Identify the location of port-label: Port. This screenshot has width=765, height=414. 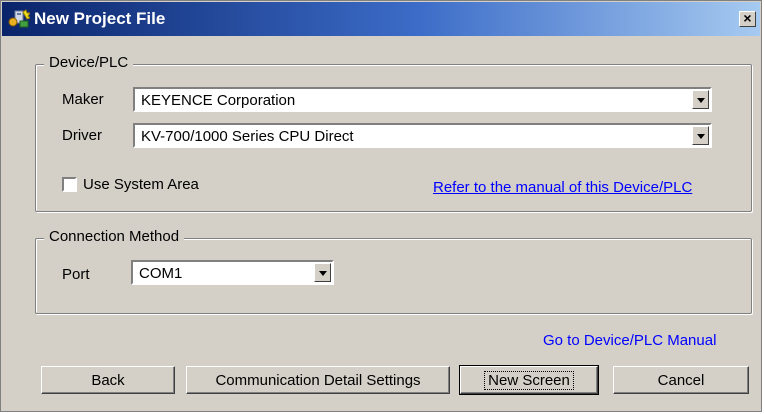
(76, 274).